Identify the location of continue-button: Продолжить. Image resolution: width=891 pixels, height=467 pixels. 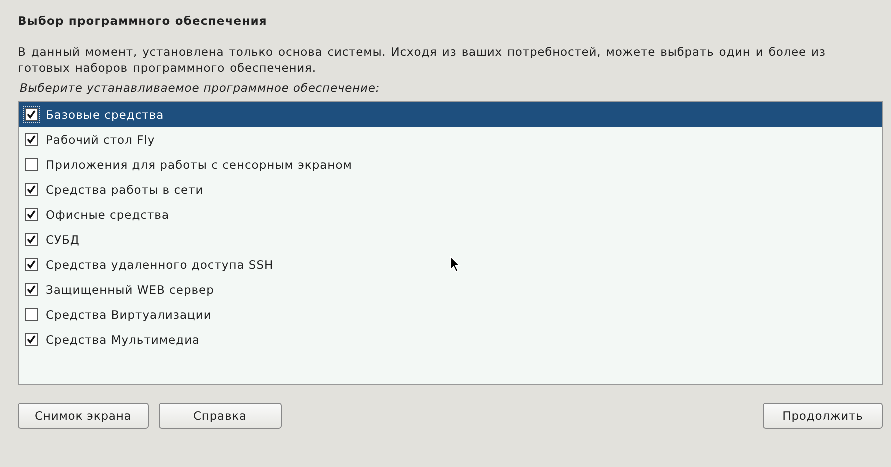
(823, 416).